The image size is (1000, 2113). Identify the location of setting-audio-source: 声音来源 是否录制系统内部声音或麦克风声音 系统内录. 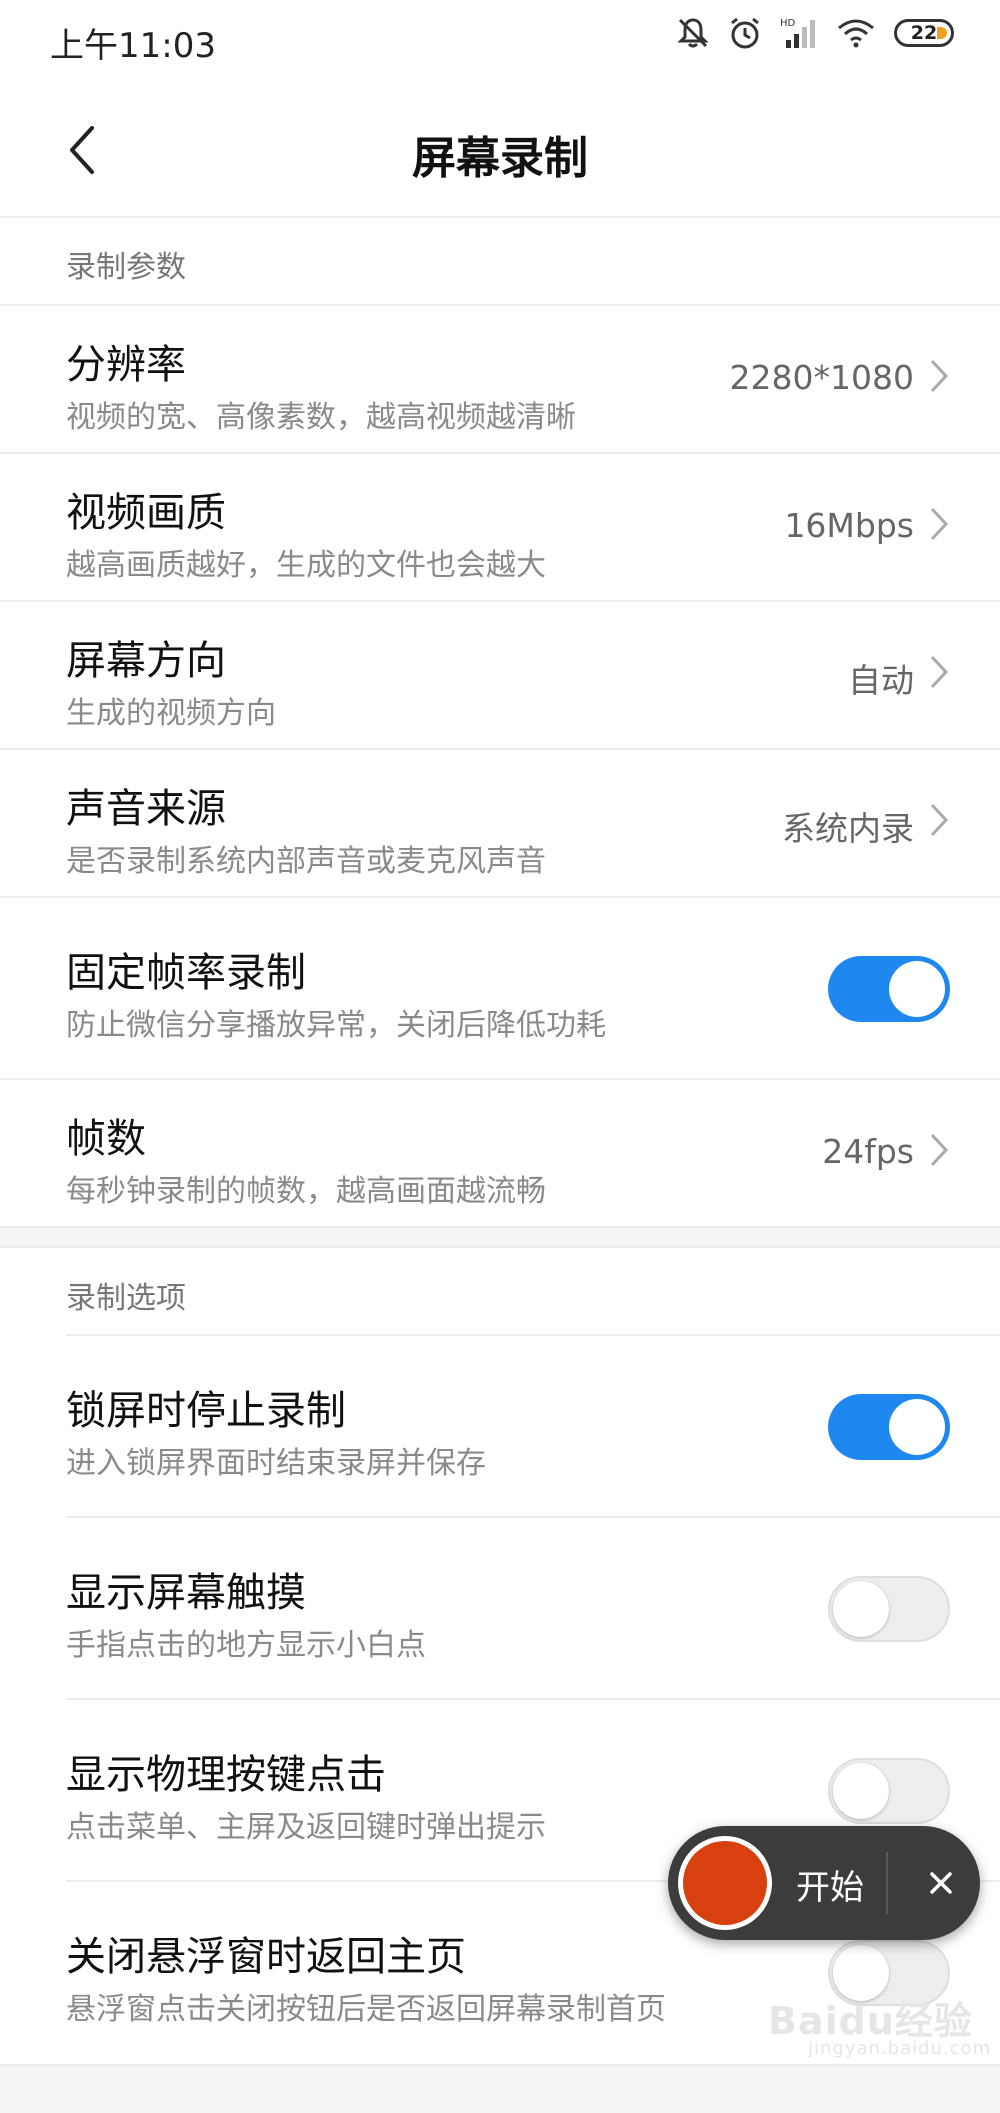
(500, 823).